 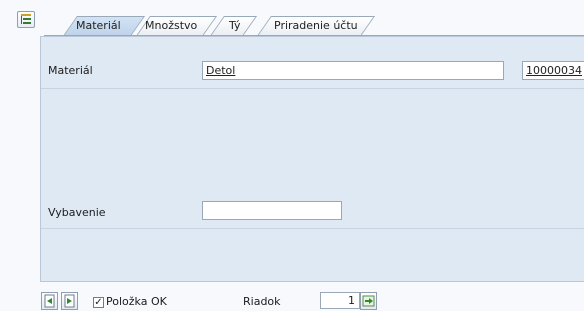 What do you see at coordinates (351, 300) in the screenshot?
I see `line-number-value: 1` at bounding box center [351, 300].